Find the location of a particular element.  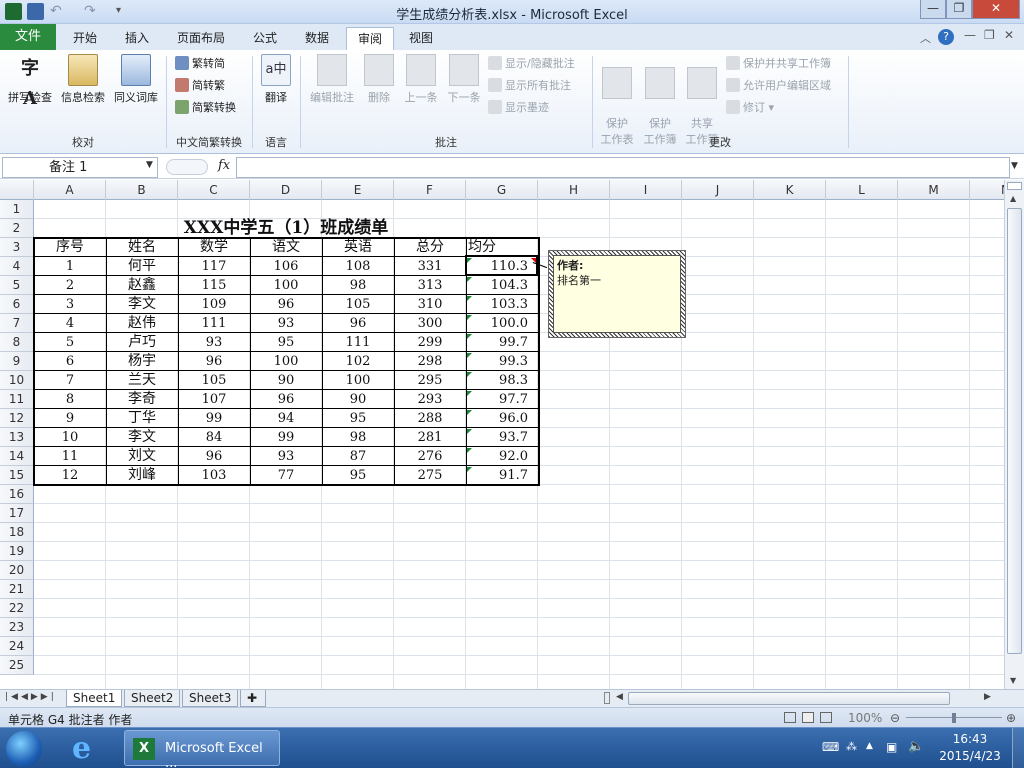

collapse-ribbon-icon: ︿ is located at coordinates (925, 38).